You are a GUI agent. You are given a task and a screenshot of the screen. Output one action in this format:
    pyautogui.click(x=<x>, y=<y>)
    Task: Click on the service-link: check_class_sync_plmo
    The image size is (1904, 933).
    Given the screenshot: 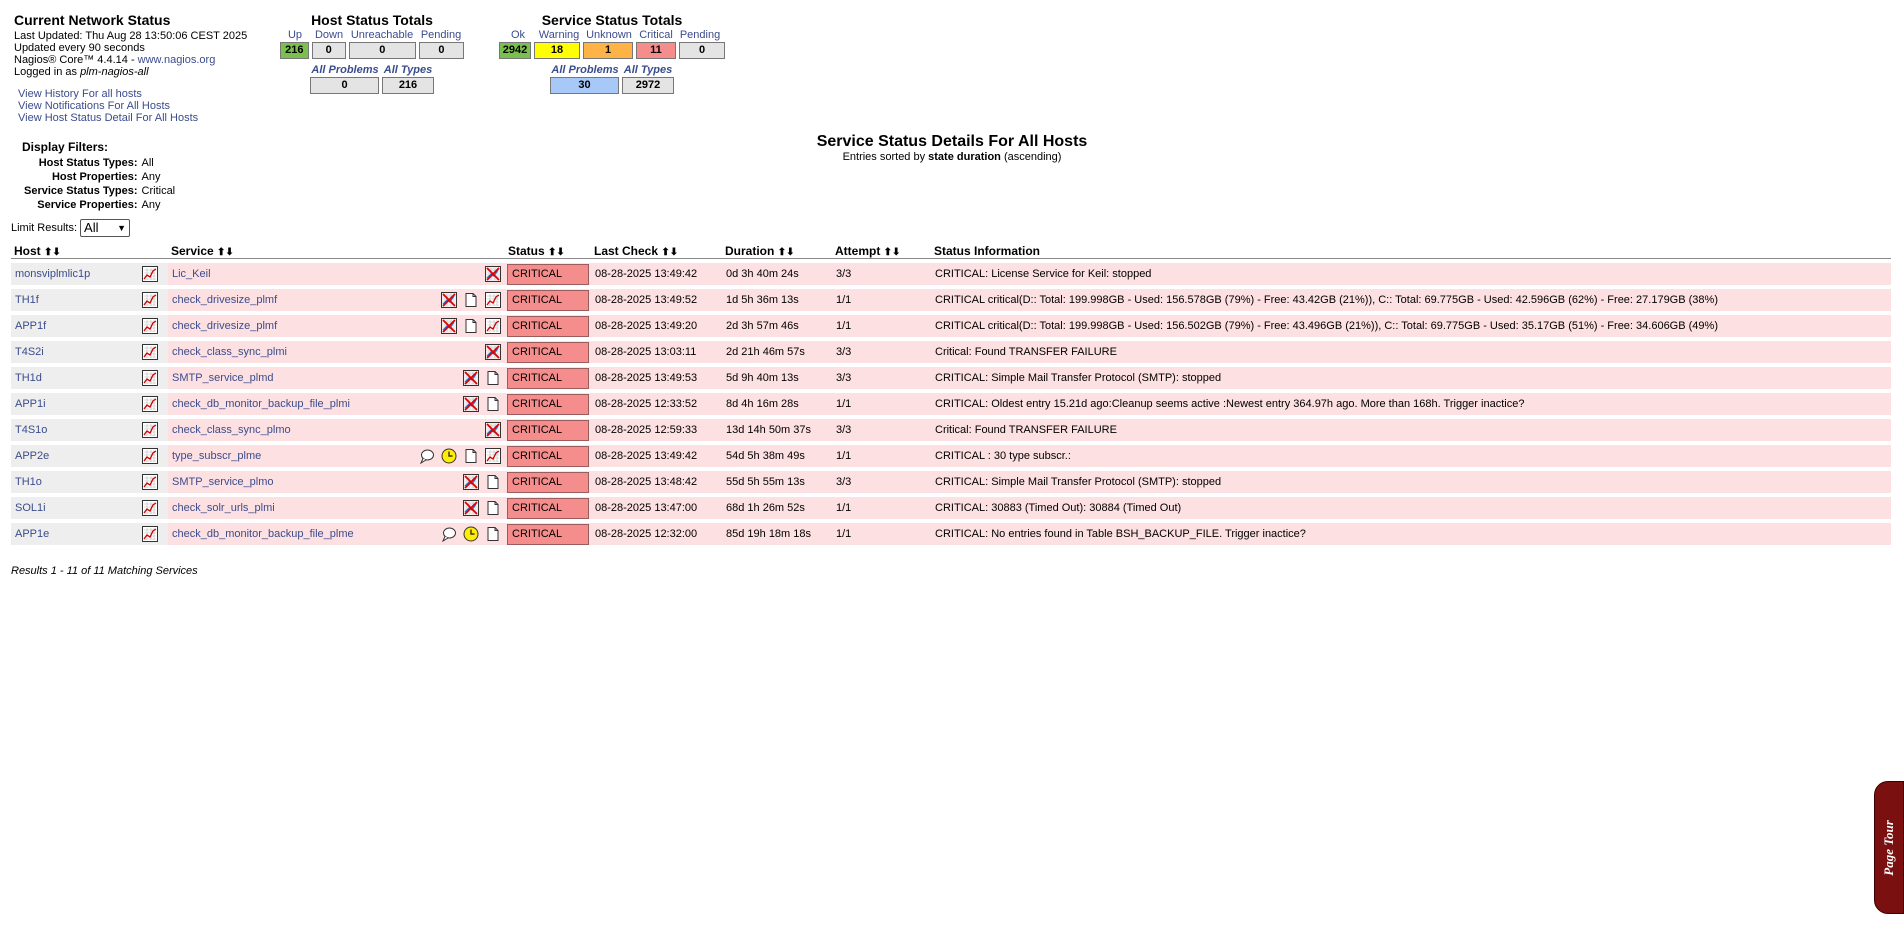 What is the action you would take?
    pyautogui.click(x=231, y=430)
    